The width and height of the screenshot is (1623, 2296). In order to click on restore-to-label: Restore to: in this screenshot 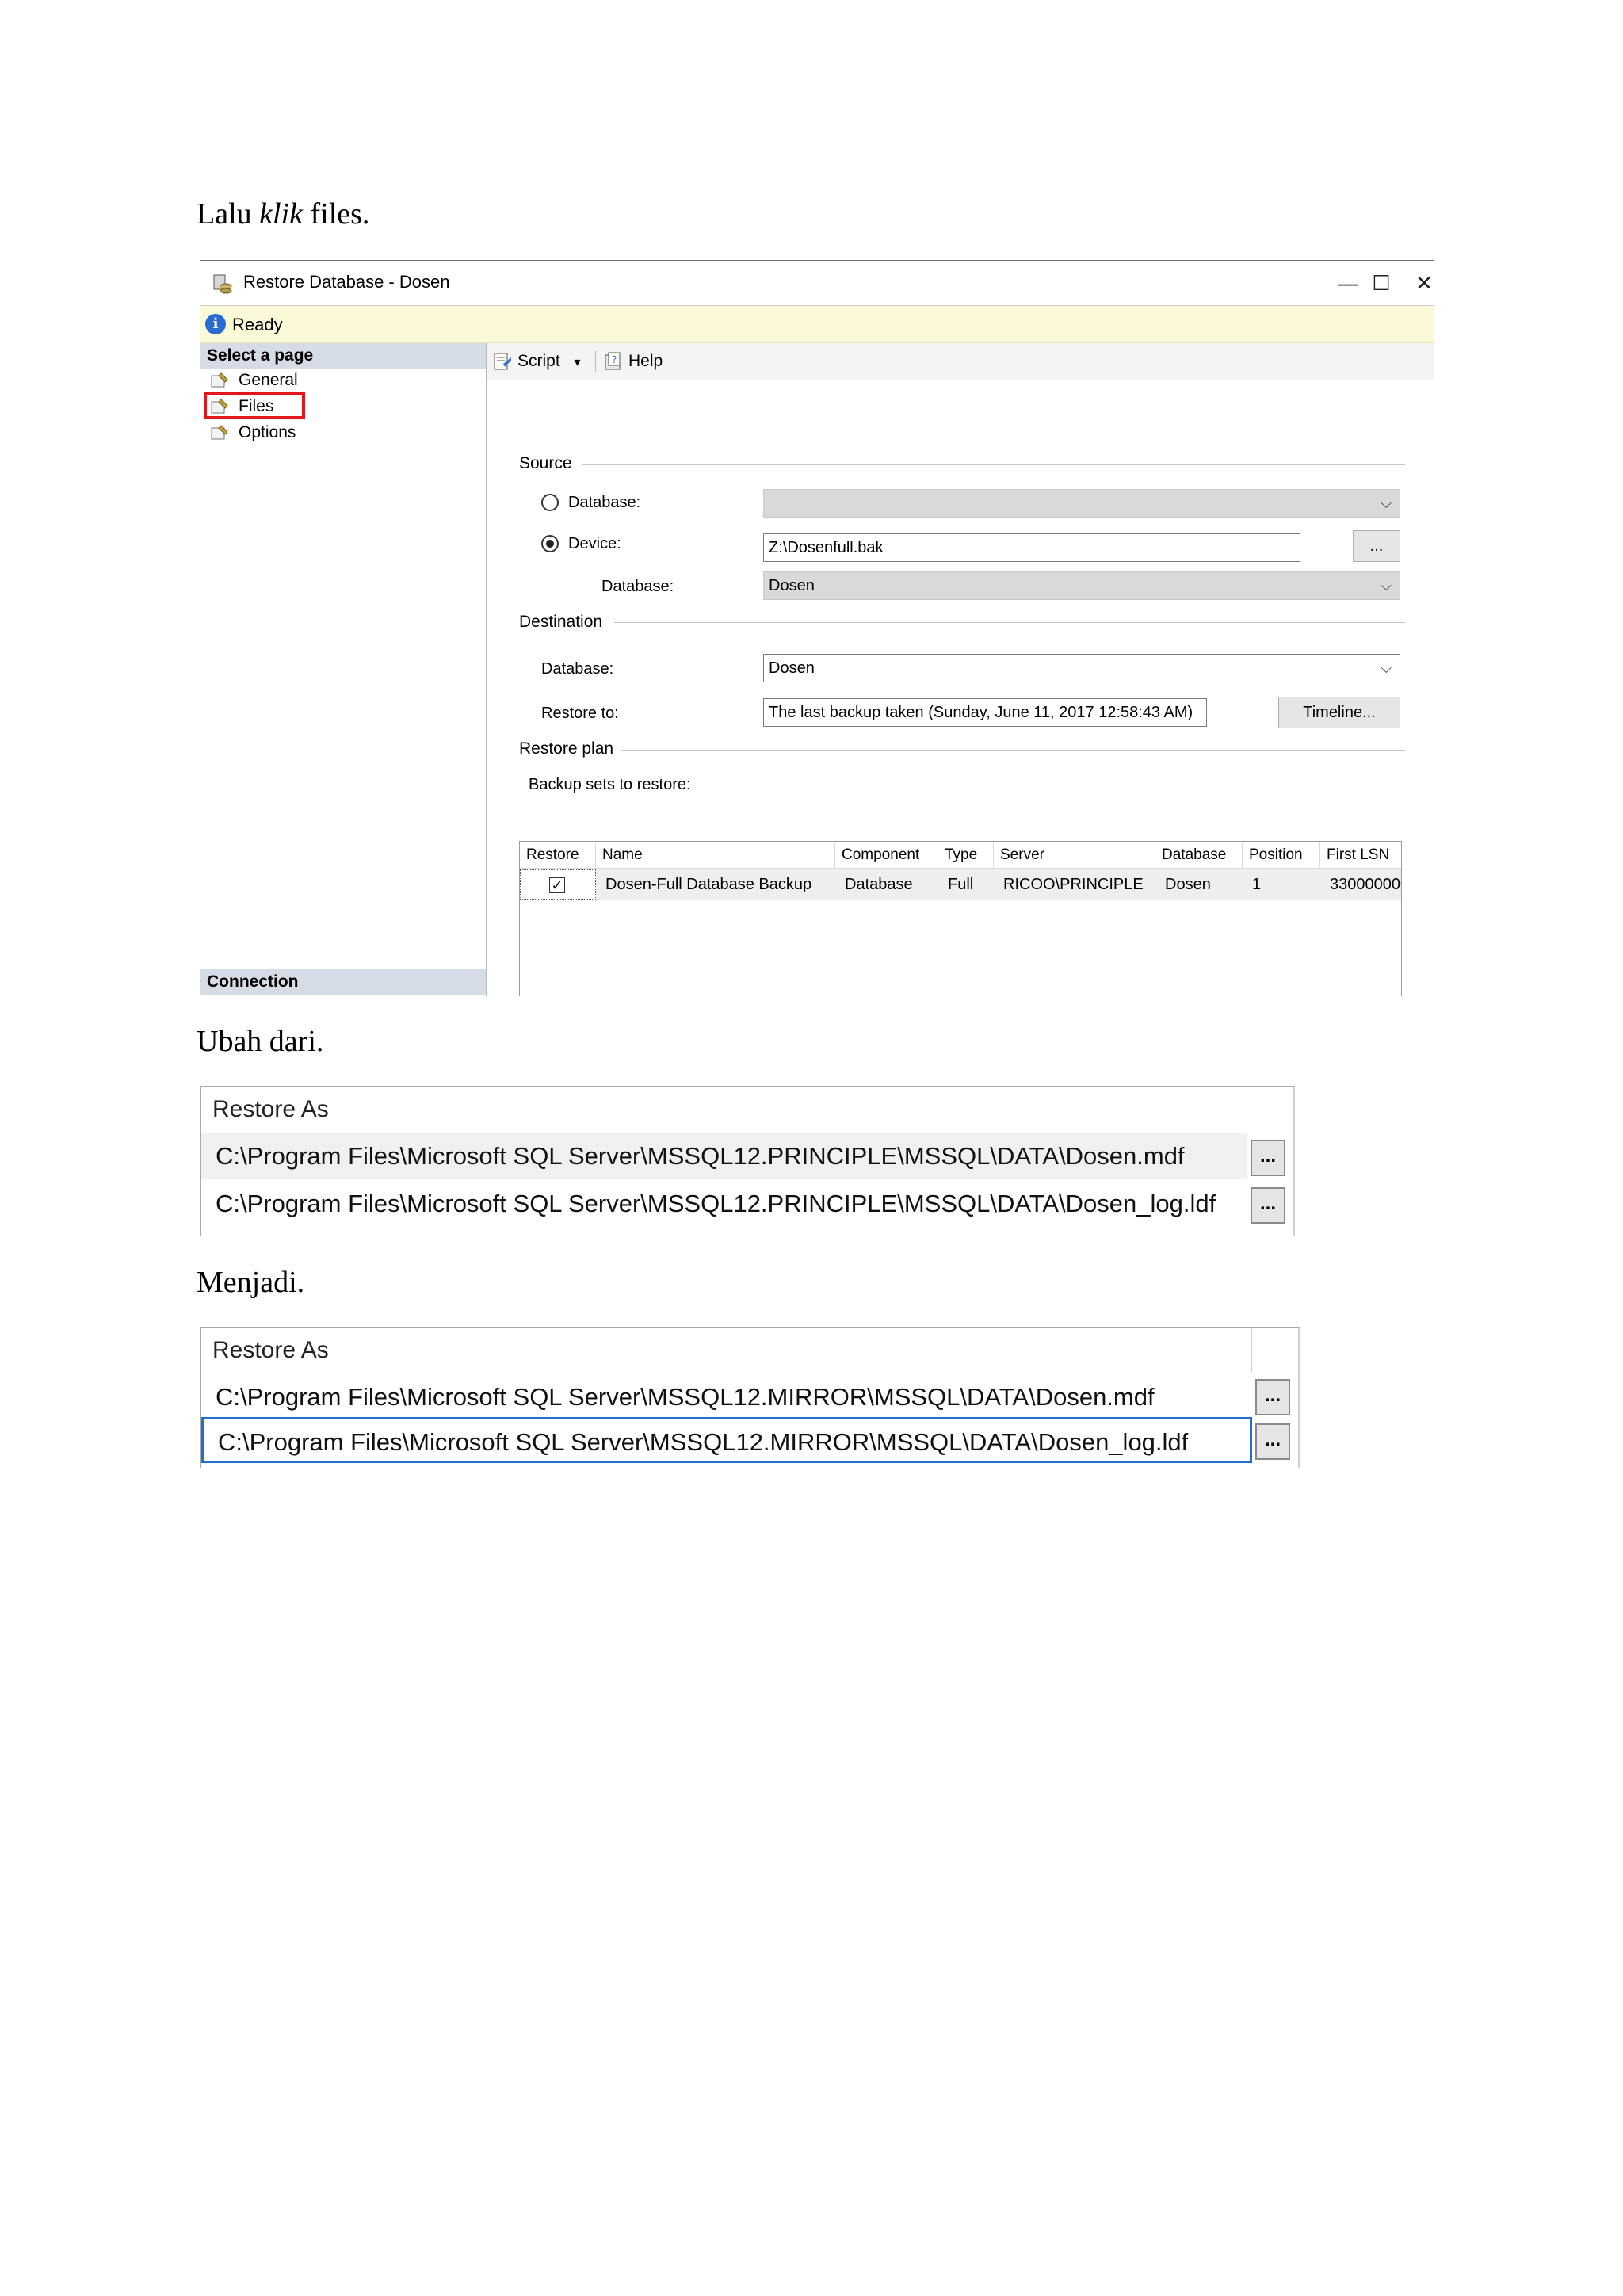, I will do `click(580, 713)`.